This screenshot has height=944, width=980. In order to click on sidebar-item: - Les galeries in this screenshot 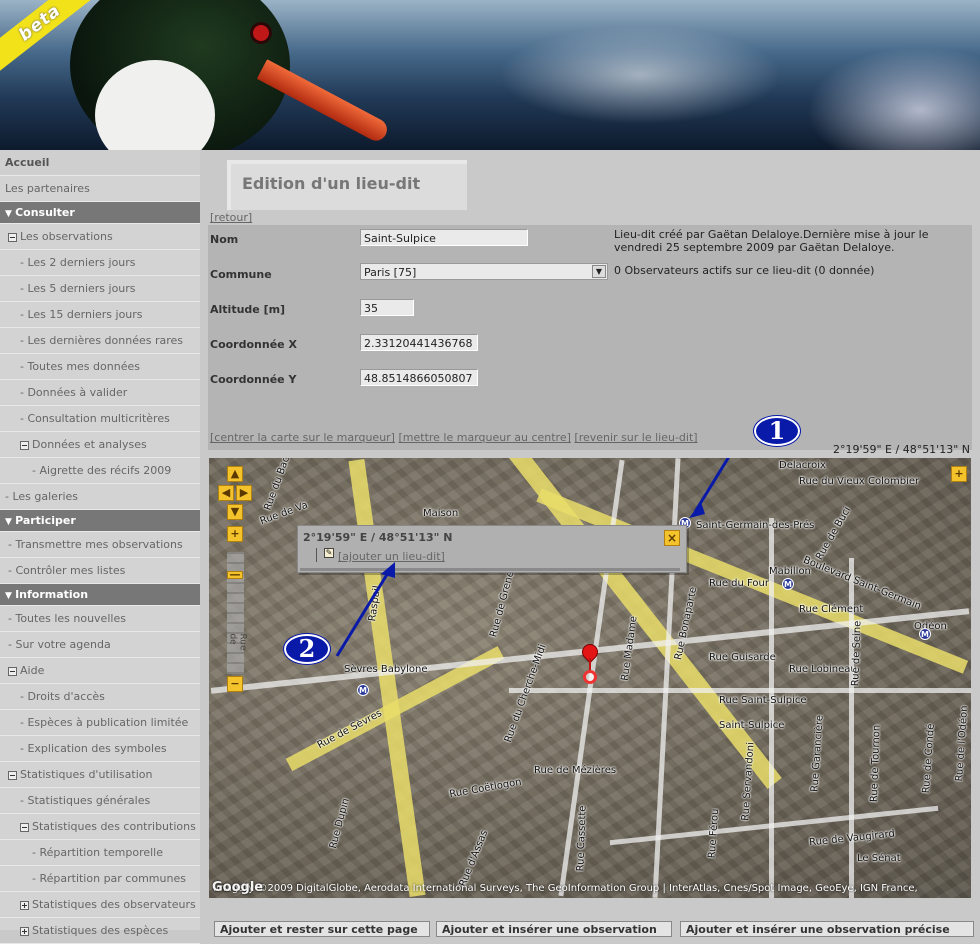, I will do `click(100, 497)`.